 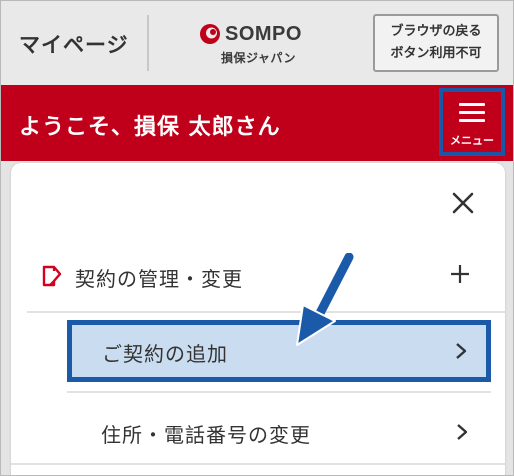 I want to click on logo-text-jp: 損保ジャパン, so click(x=259, y=58).